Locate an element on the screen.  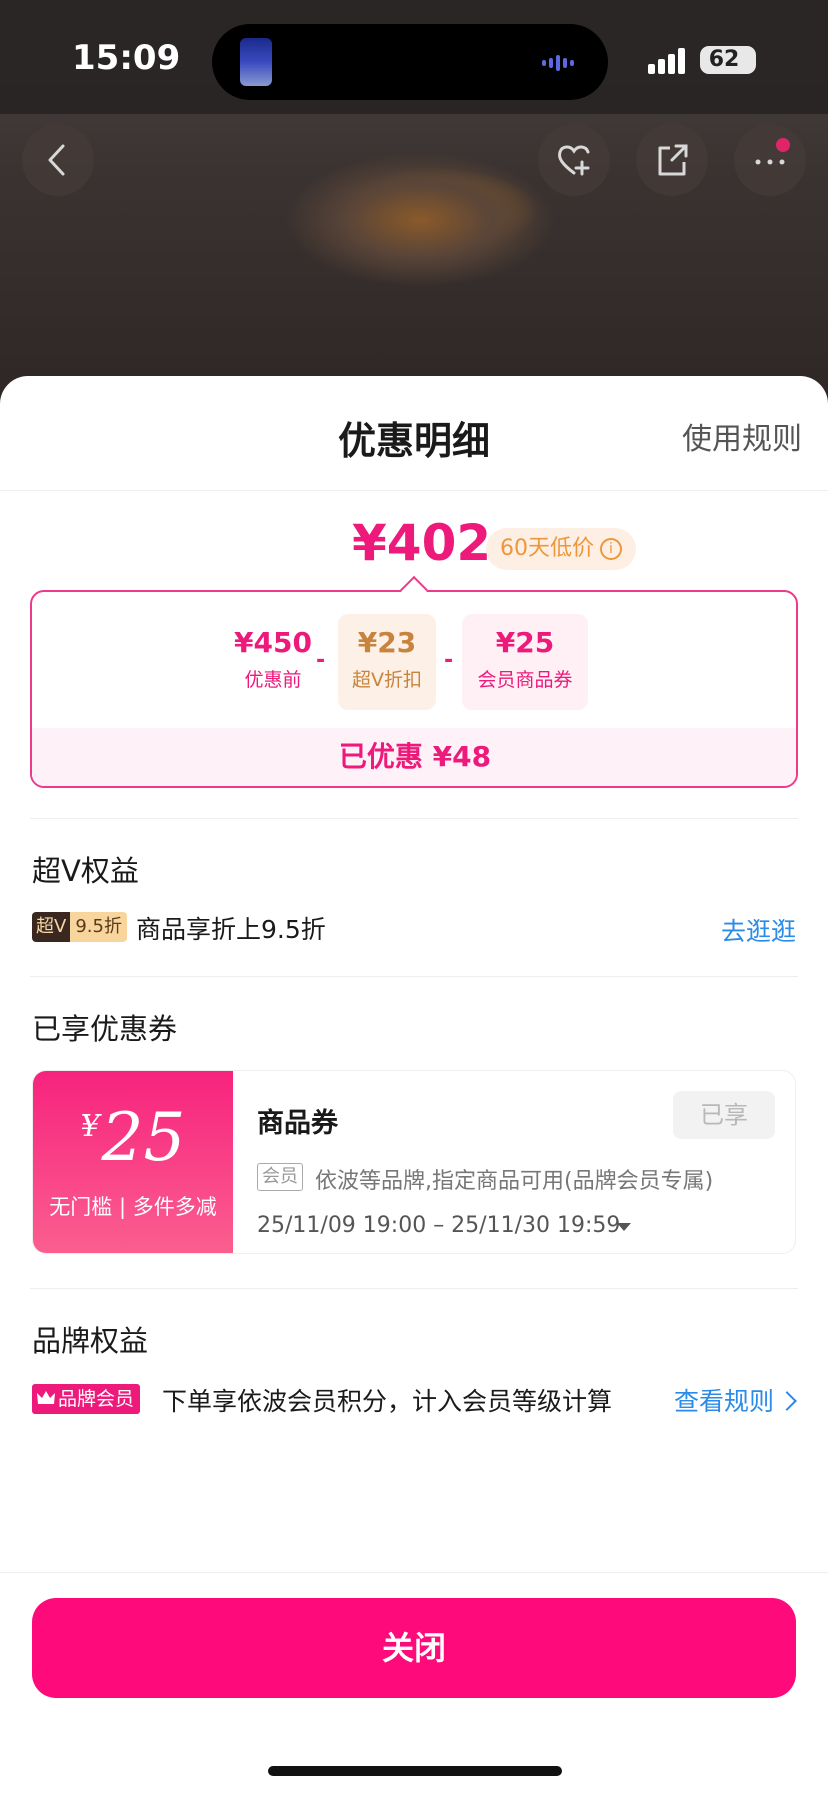
total-saved: 已优惠 ¥48 is located at coordinates (414, 757).